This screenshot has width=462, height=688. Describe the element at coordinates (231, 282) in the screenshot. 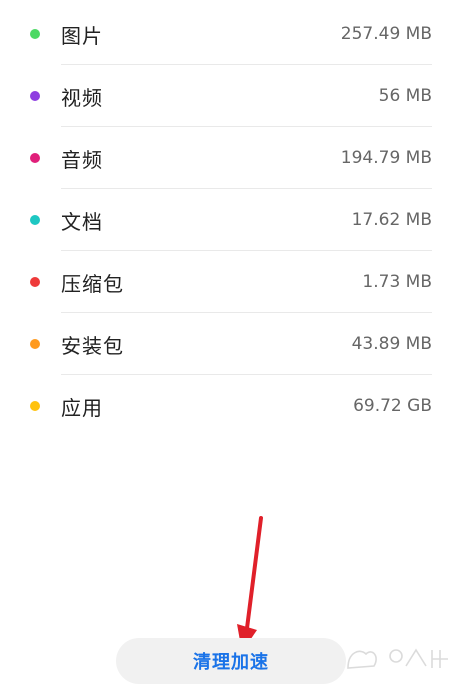

I see `list-item-archives: 压缩包 1.73 MB` at that location.